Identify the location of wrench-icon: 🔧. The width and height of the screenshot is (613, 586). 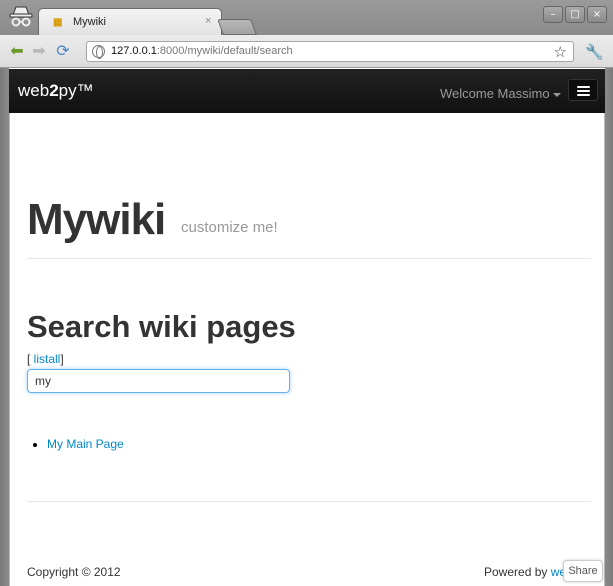
(594, 52).